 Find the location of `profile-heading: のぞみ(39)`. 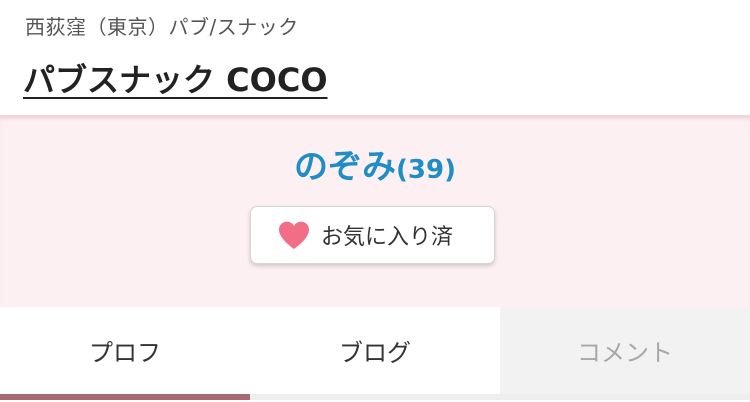

profile-heading: のぞみ(39) is located at coordinates (375, 163).